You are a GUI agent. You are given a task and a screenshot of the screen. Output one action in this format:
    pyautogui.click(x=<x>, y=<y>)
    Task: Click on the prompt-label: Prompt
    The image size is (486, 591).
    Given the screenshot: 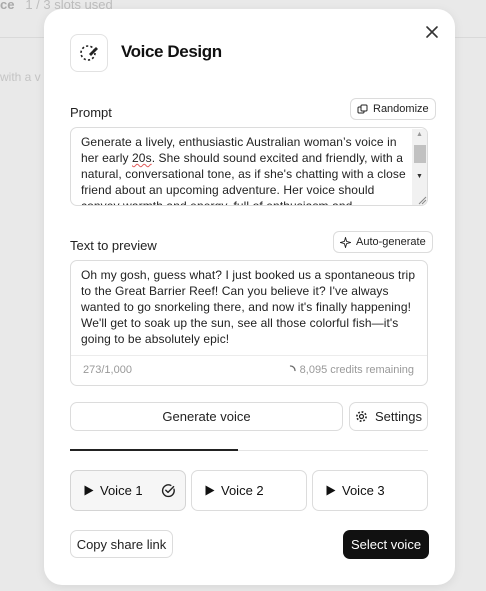 What is the action you would take?
    pyautogui.click(x=91, y=112)
    